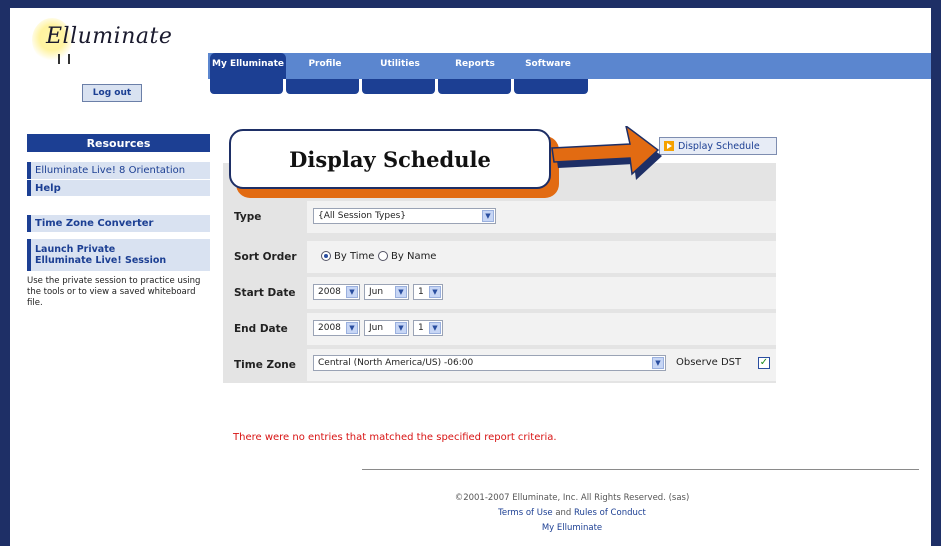 This screenshot has height=546, width=941. I want to click on start-day-value: 1, so click(421, 292).